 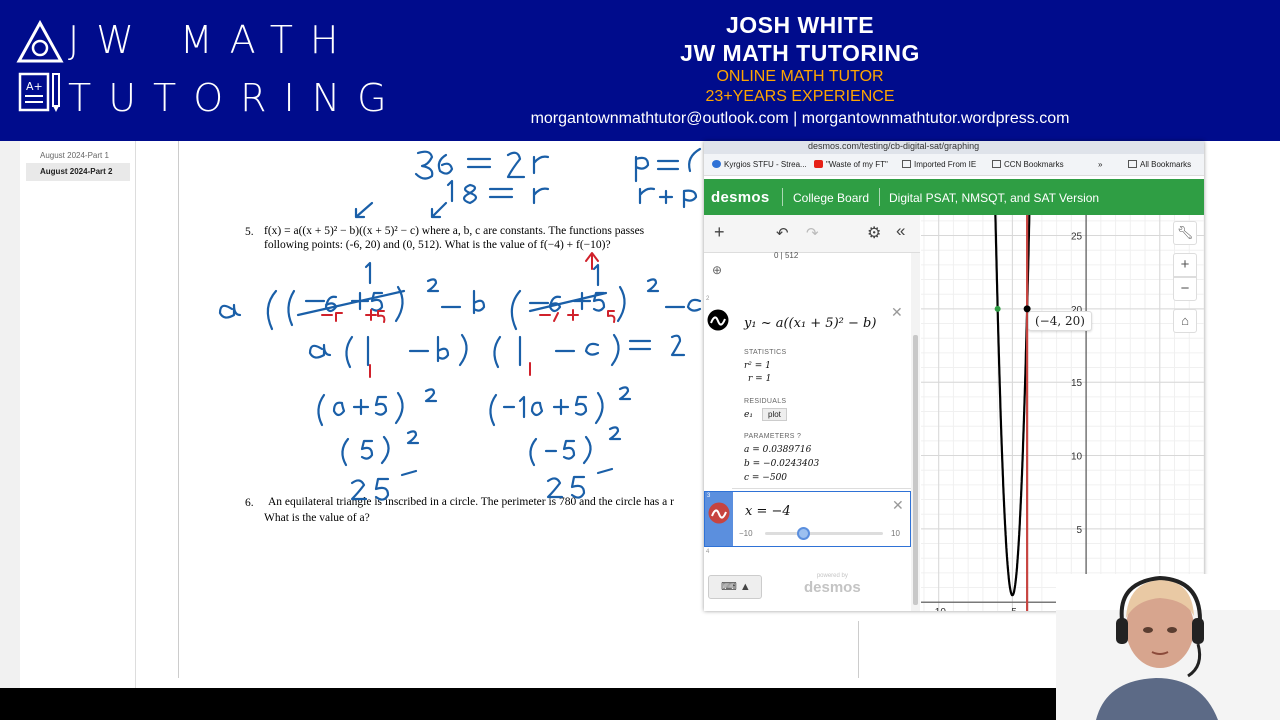 I want to click on expression-index: 2, so click(x=708, y=299).